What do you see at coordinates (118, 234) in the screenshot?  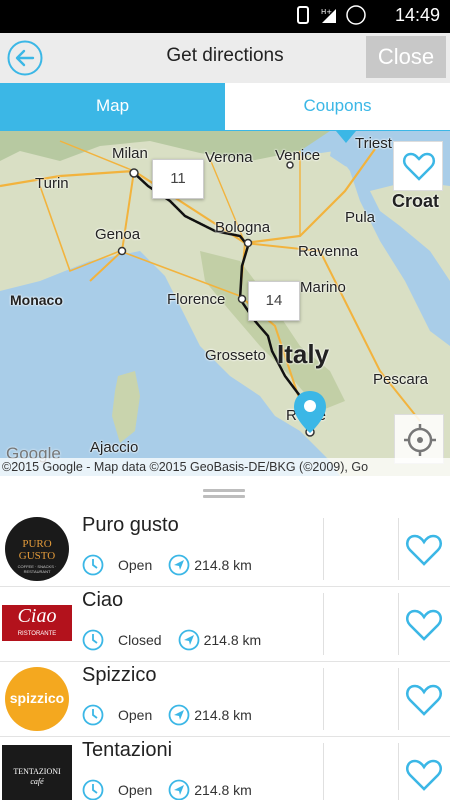 I see `place-genoa: Genoa` at bounding box center [118, 234].